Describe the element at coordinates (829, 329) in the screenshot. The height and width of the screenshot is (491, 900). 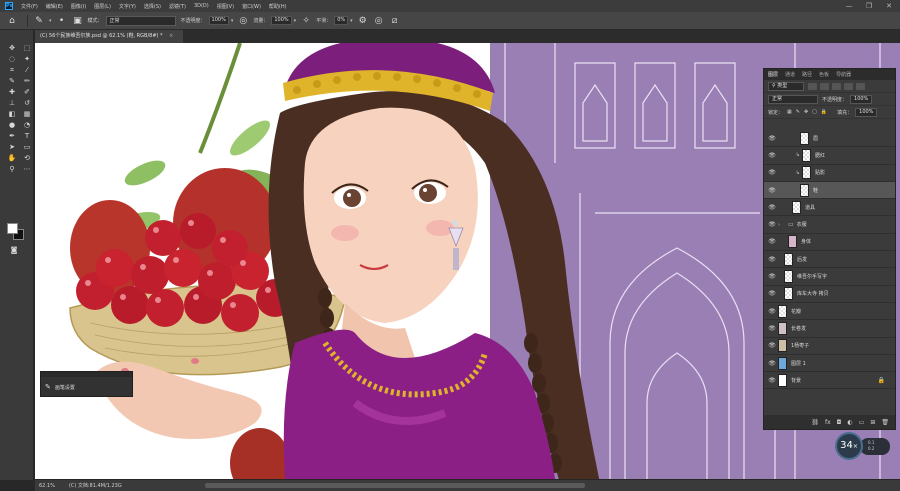
I see `layer-row: 👁 长卷发` at that location.